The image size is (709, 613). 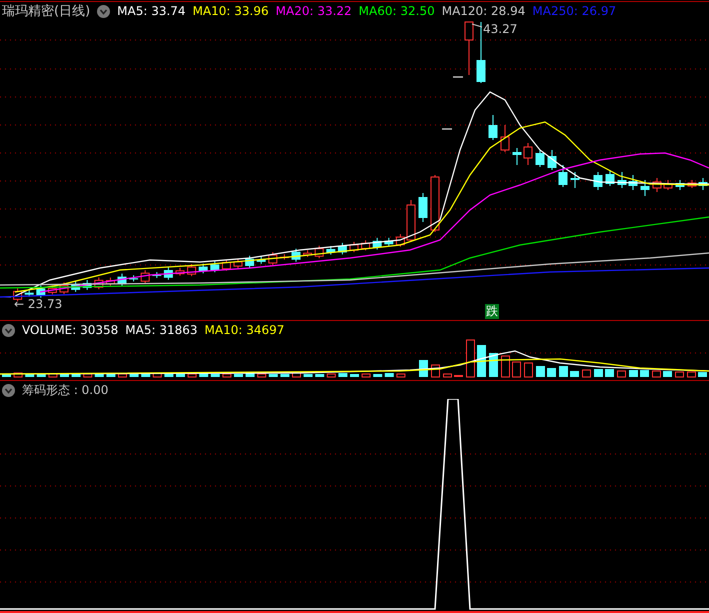 What do you see at coordinates (46, 11) in the screenshot?
I see `chart-title: 瑞玛精密(日线)` at bounding box center [46, 11].